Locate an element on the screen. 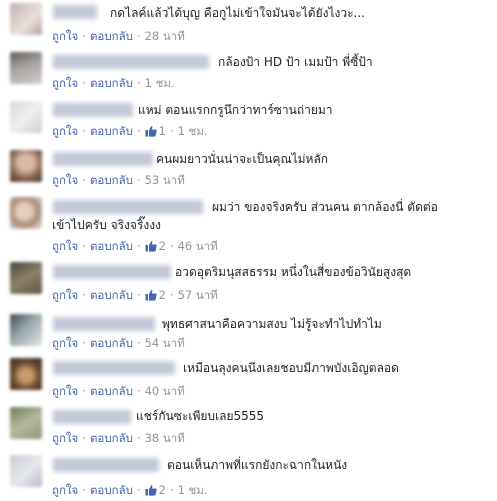  comment-meta: ถูกใจ · ตอบกลับ · 2 · 1 ชม. is located at coordinates (130, 490).